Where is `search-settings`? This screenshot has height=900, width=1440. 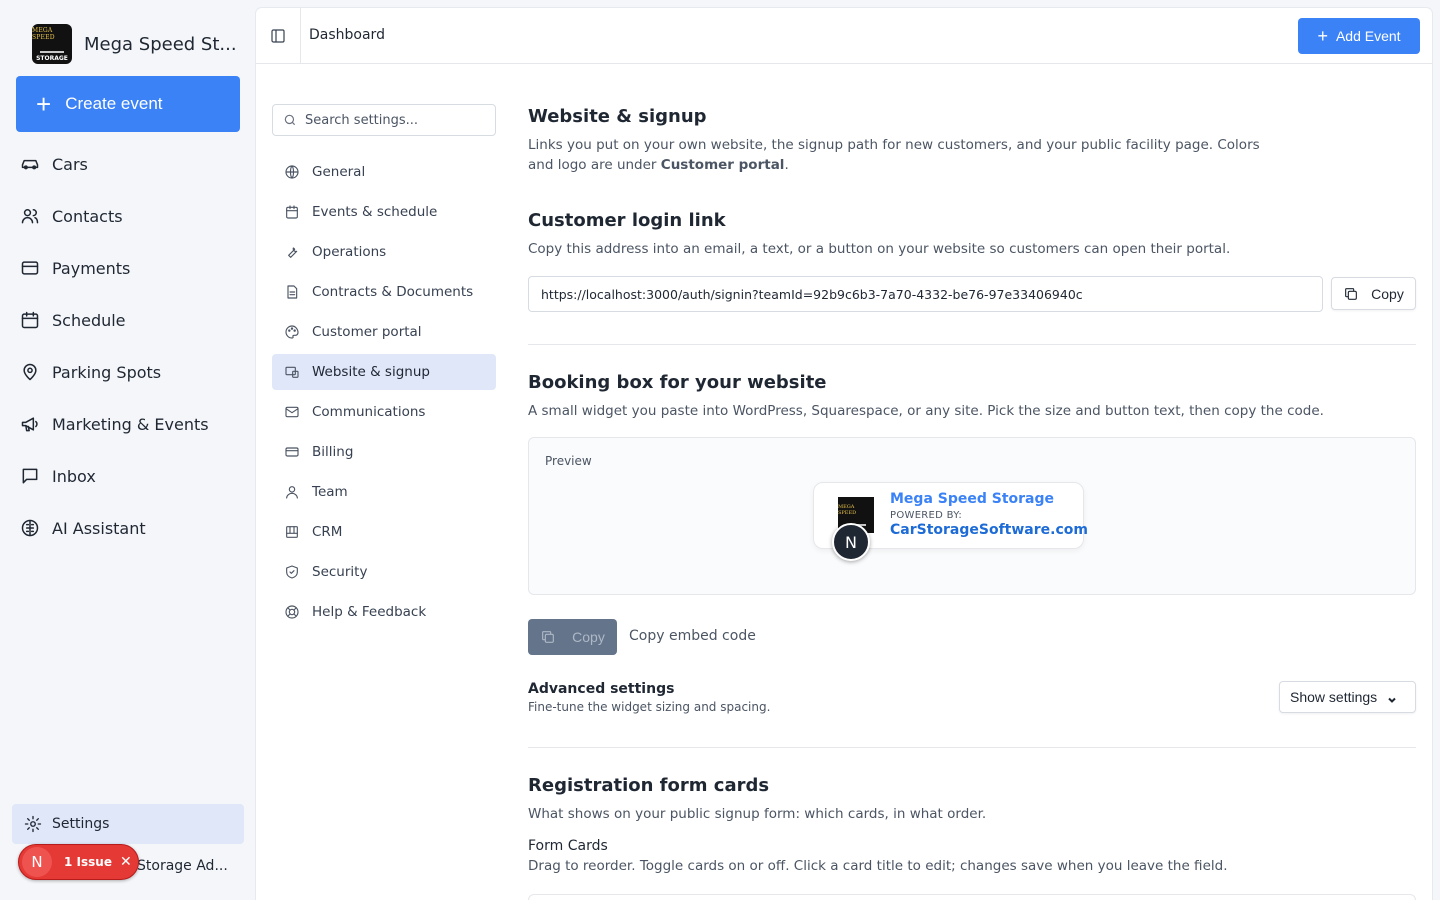
search-settings is located at coordinates (384, 120).